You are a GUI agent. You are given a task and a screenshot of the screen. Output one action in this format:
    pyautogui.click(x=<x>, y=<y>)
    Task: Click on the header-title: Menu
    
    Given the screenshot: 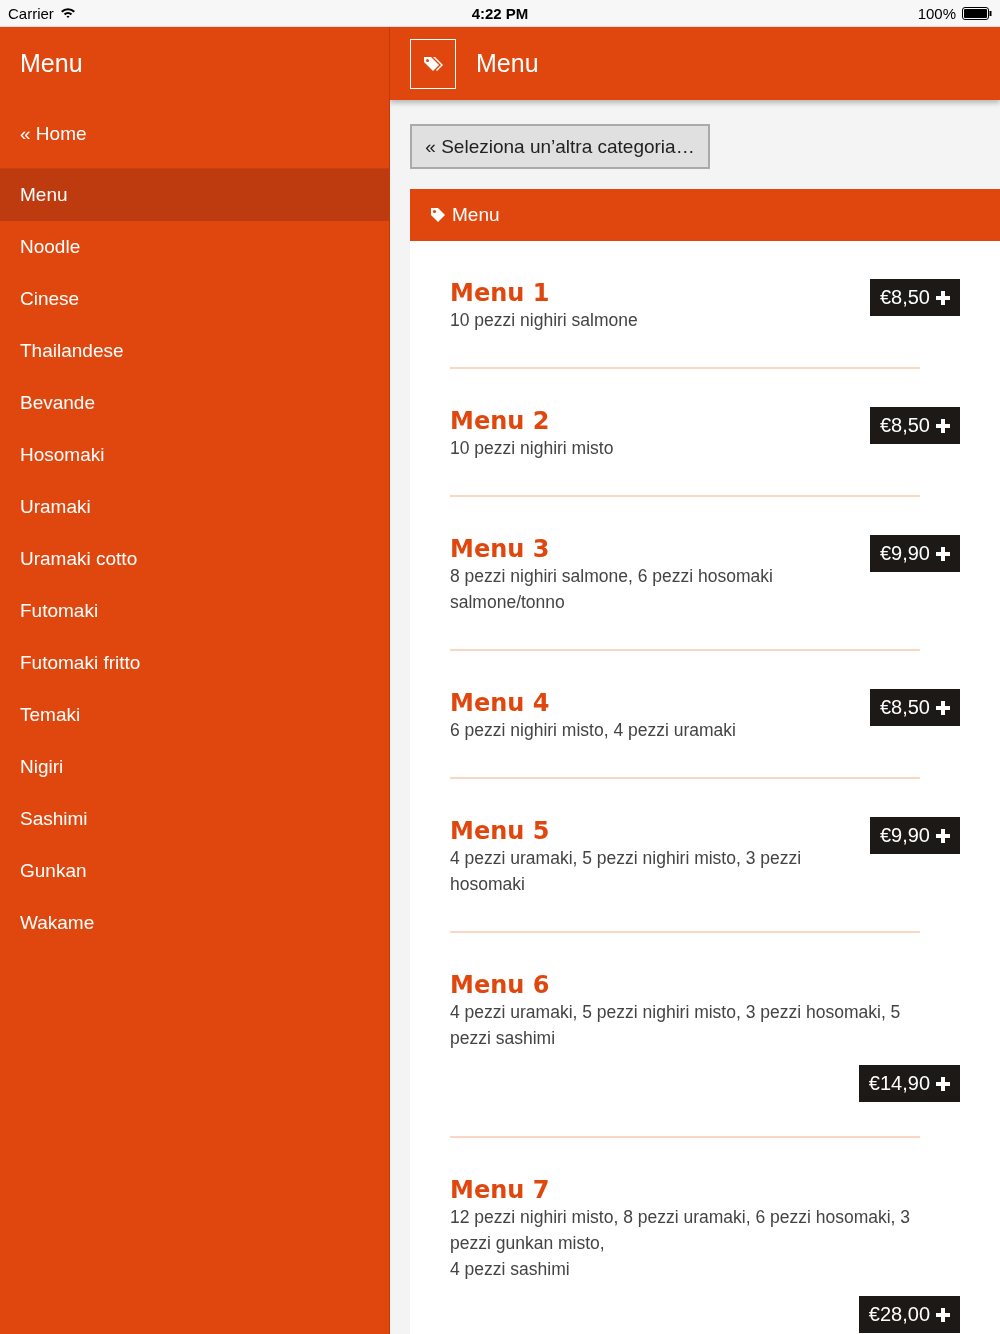 What is the action you would take?
    pyautogui.click(x=507, y=63)
    